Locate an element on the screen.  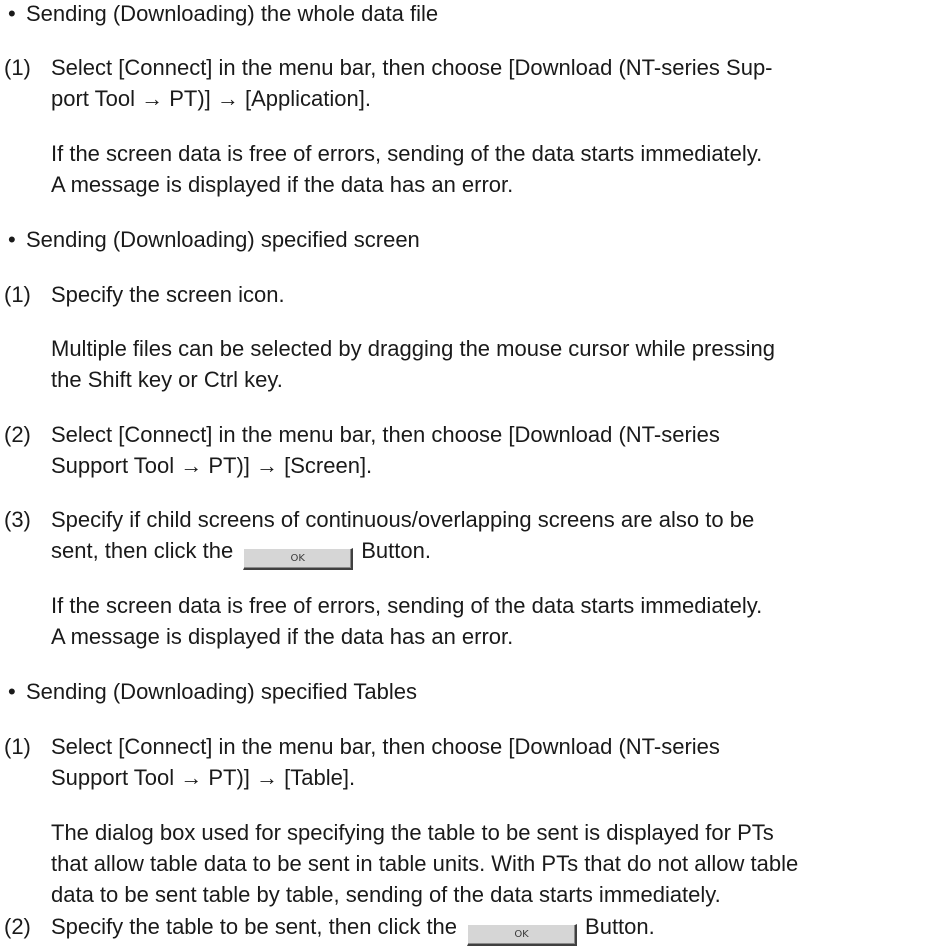
step-line: Support Tool → PT)] → [Table]. is located at coordinates (203, 777).